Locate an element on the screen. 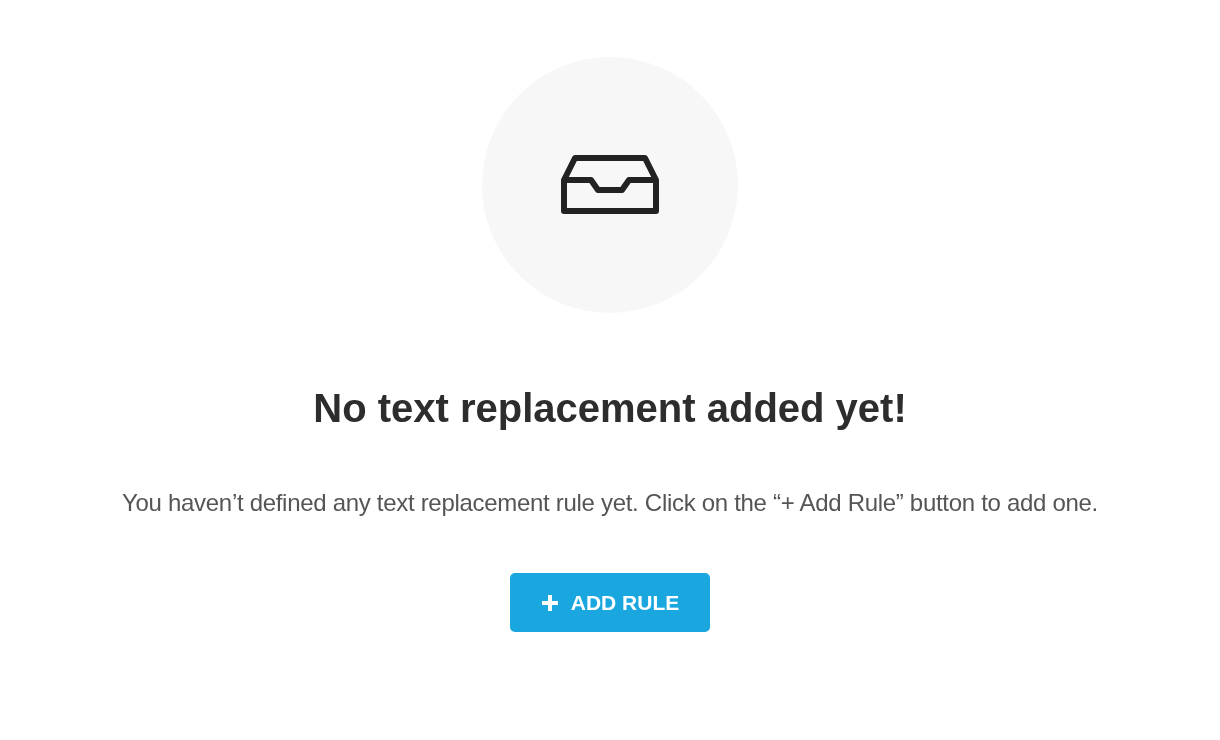 The image size is (1220, 740). add-rule-button: ADD RULE is located at coordinates (610, 602).